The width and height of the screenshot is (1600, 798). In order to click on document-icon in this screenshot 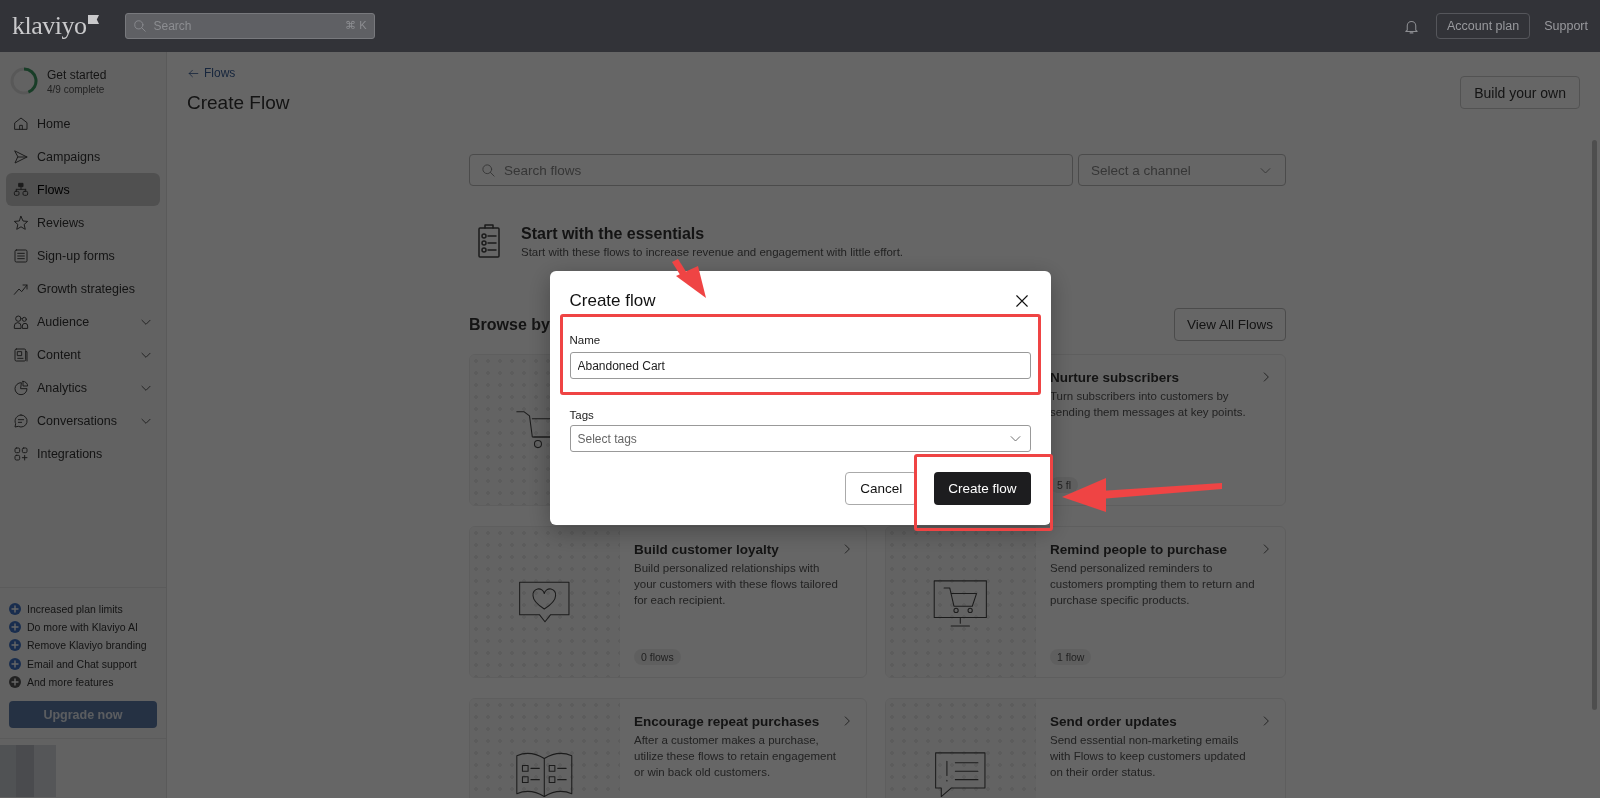, I will do `click(21, 354)`.